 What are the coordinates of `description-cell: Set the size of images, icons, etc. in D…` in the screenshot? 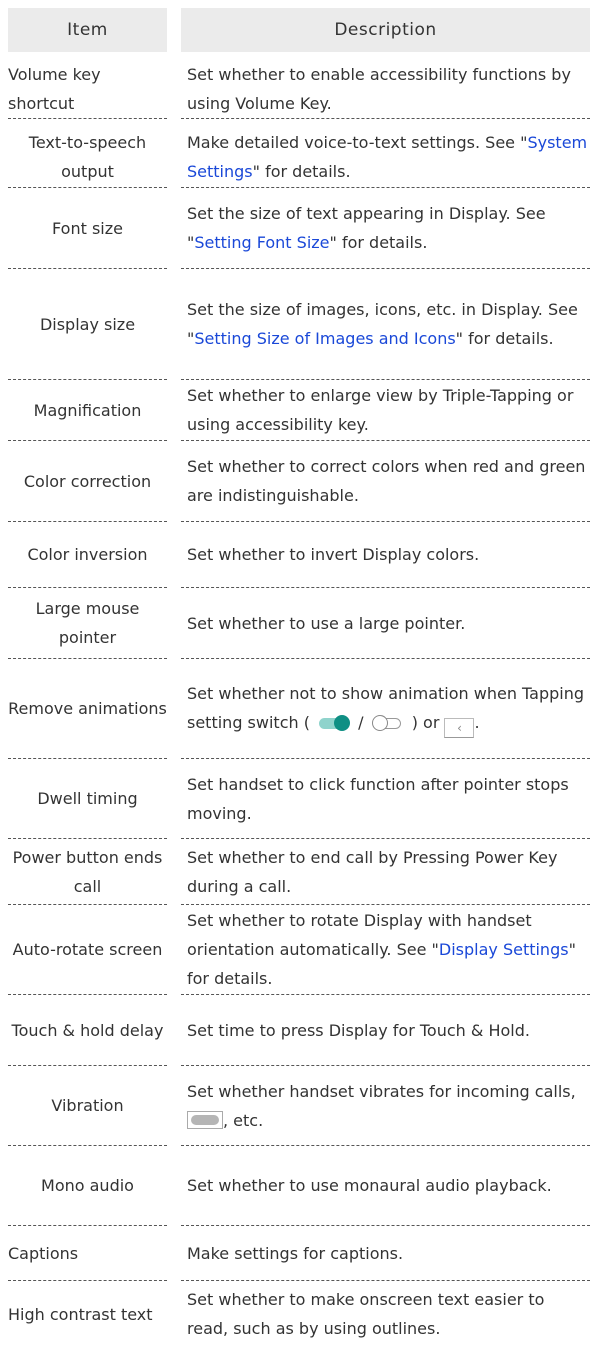 It's located at (385, 324).